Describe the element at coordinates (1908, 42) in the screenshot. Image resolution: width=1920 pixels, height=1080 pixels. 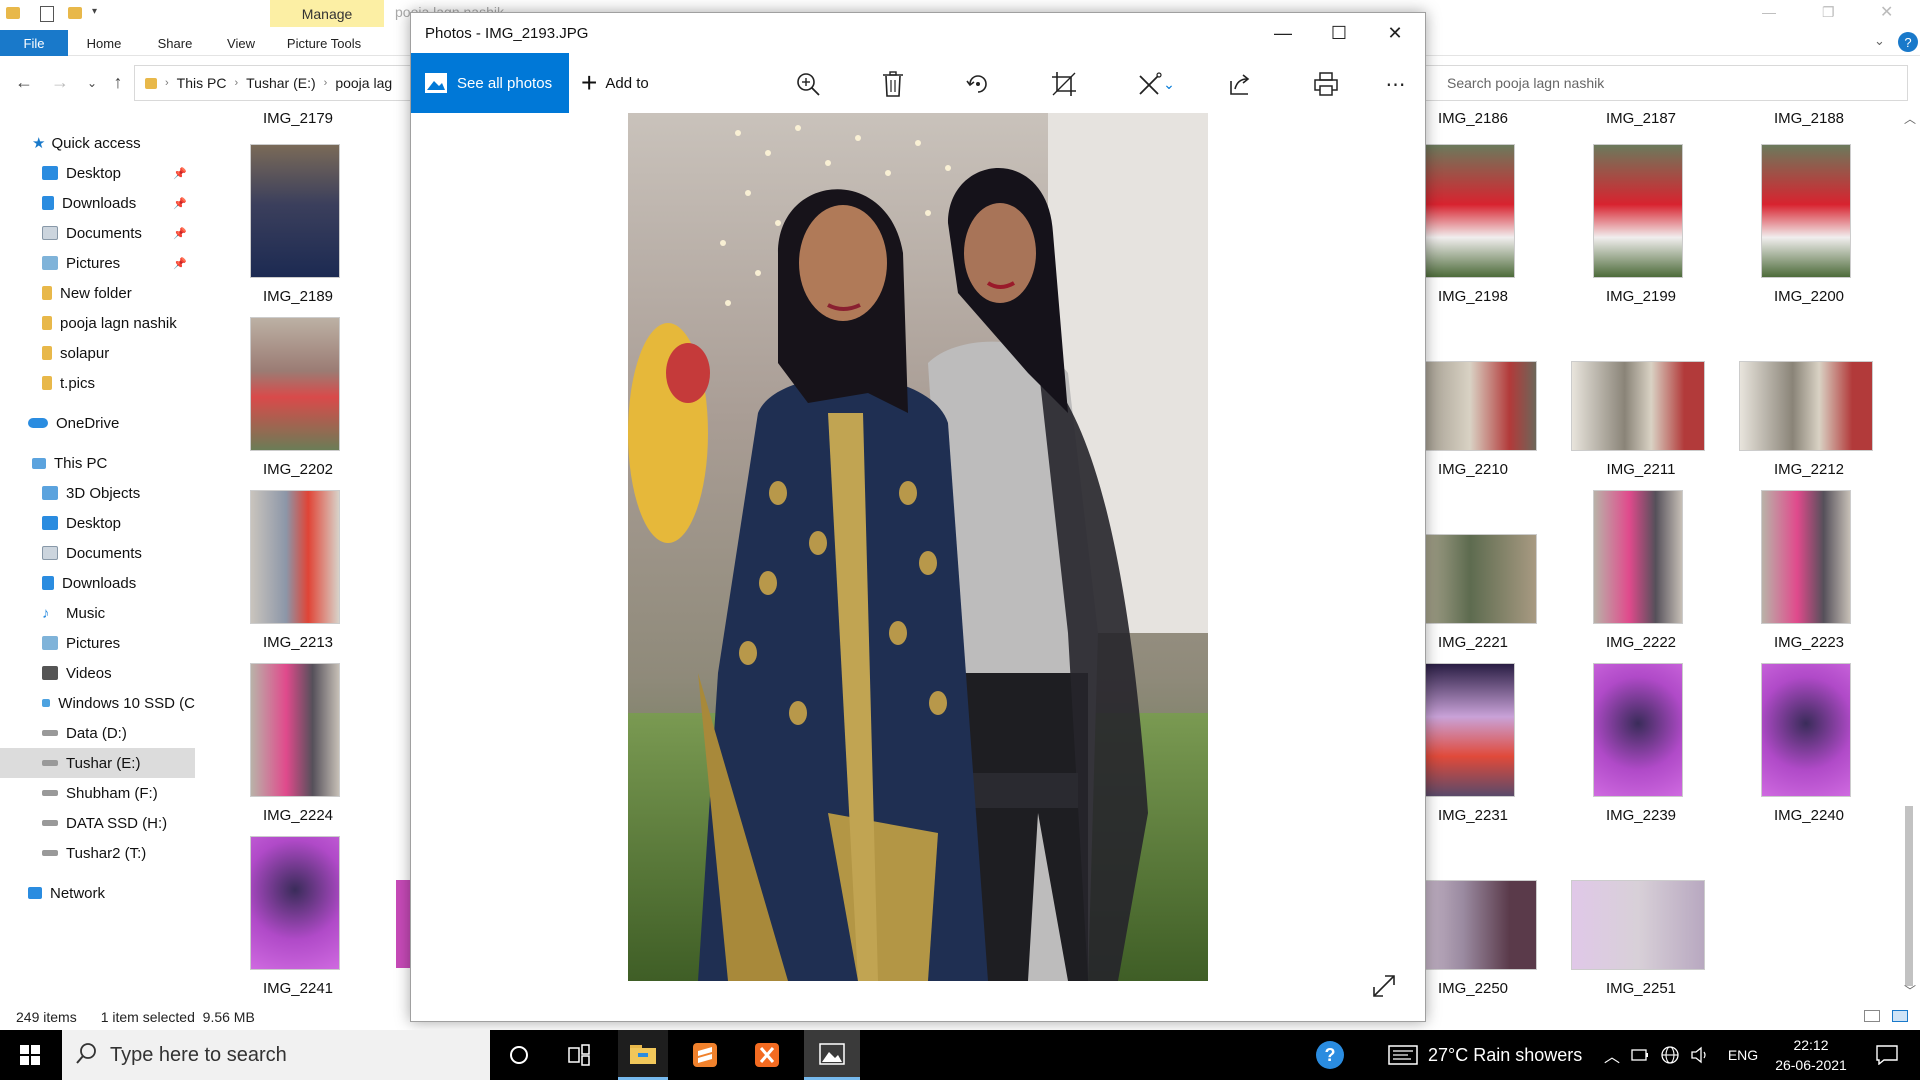
I see `help-icon: ?` at that location.